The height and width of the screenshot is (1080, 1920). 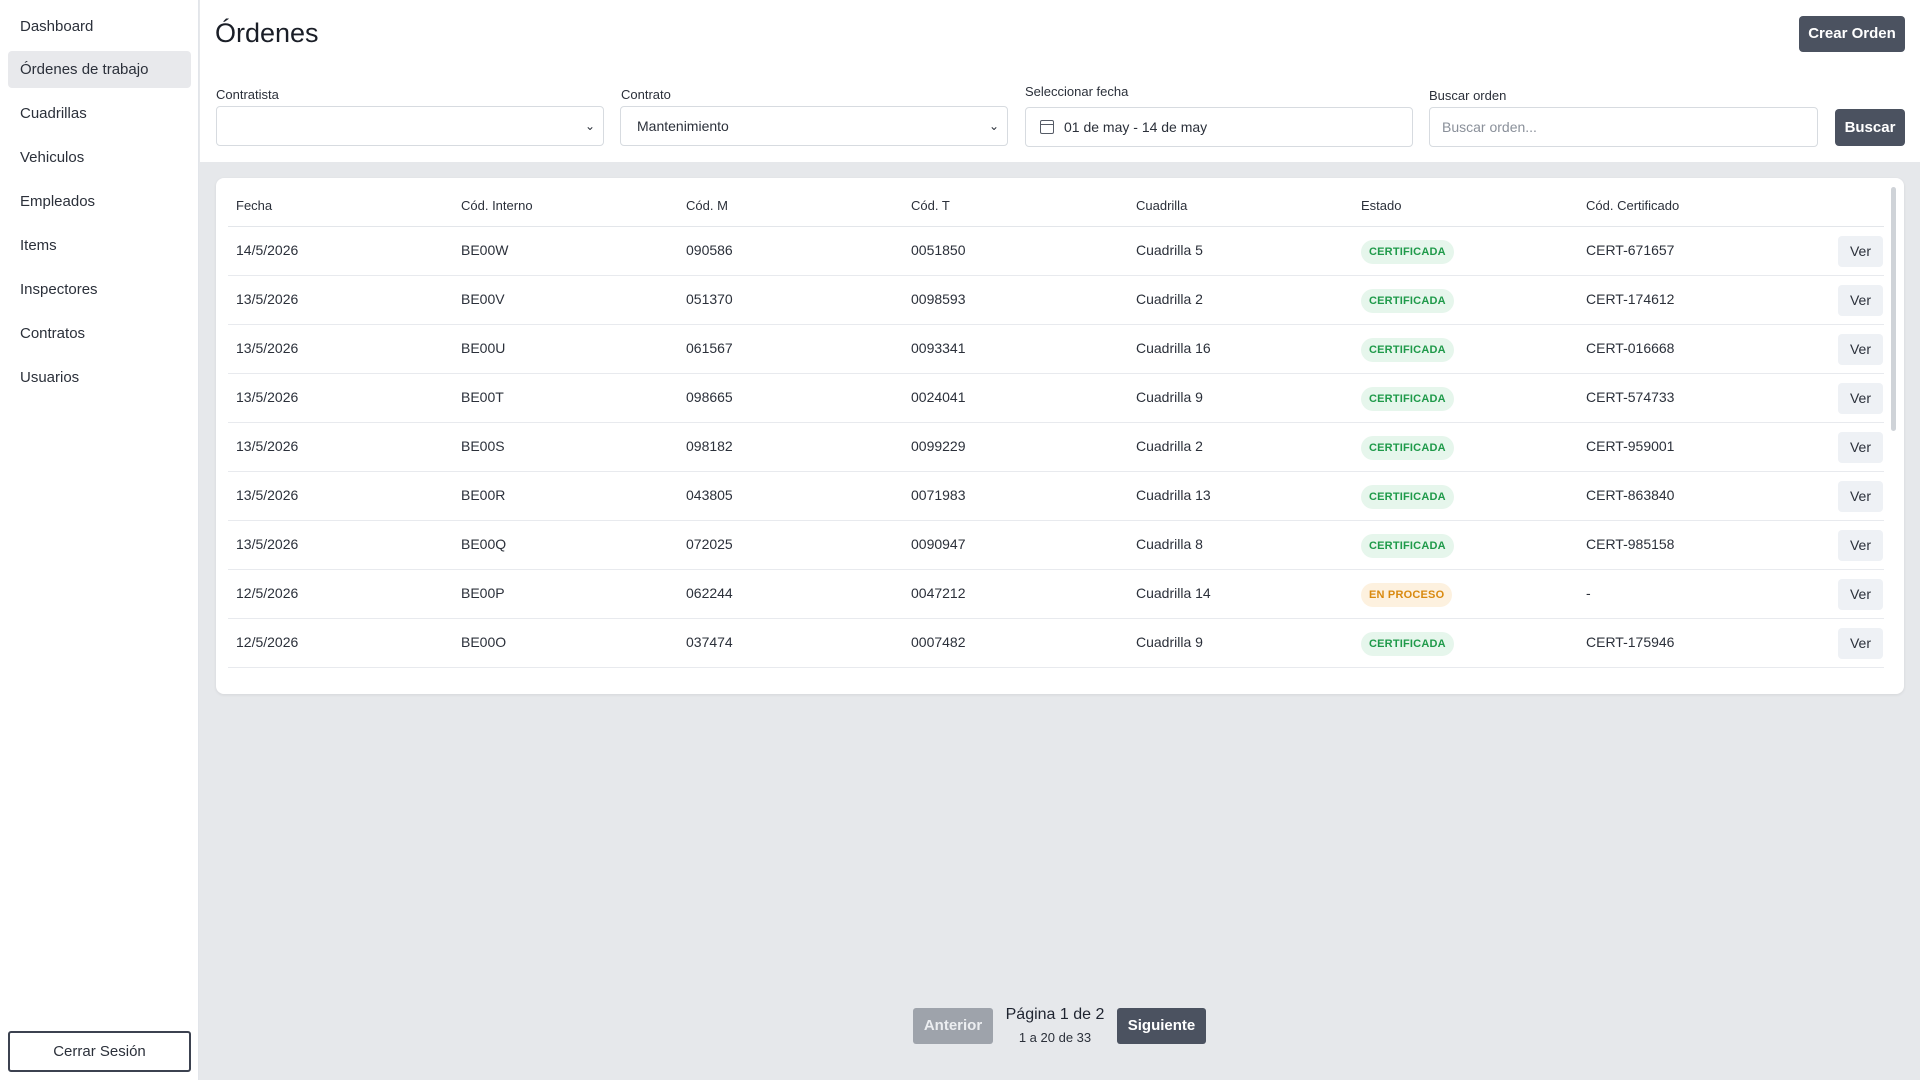 What do you see at coordinates (482, 397) in the screenshot?
I see `cell-interno: BE00T` at bounding box center [482, 397].